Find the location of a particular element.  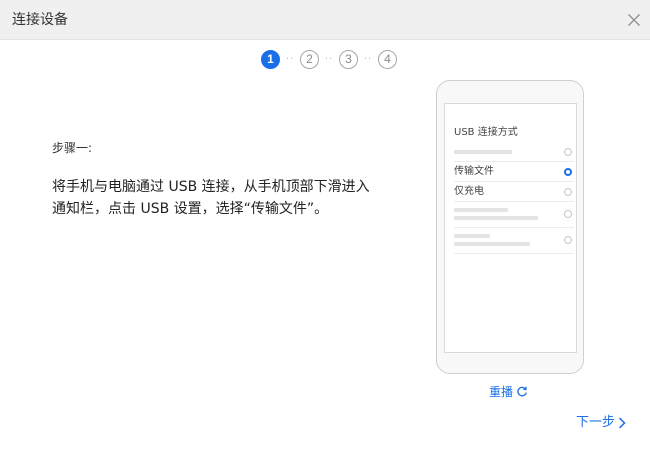

step-indicator: 1 ·· 2 ·· 3 ·· 4 is located at coordinates (329, 59).